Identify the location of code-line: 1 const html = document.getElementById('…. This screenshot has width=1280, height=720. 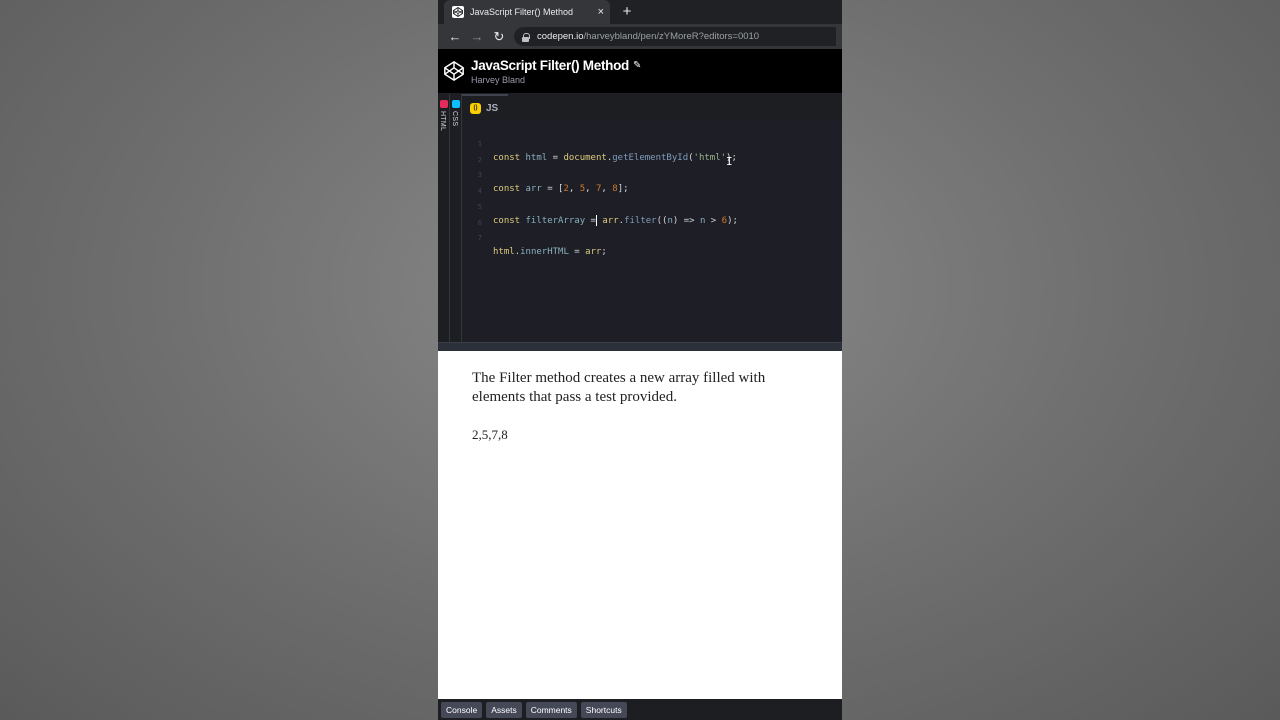
(652, 143).